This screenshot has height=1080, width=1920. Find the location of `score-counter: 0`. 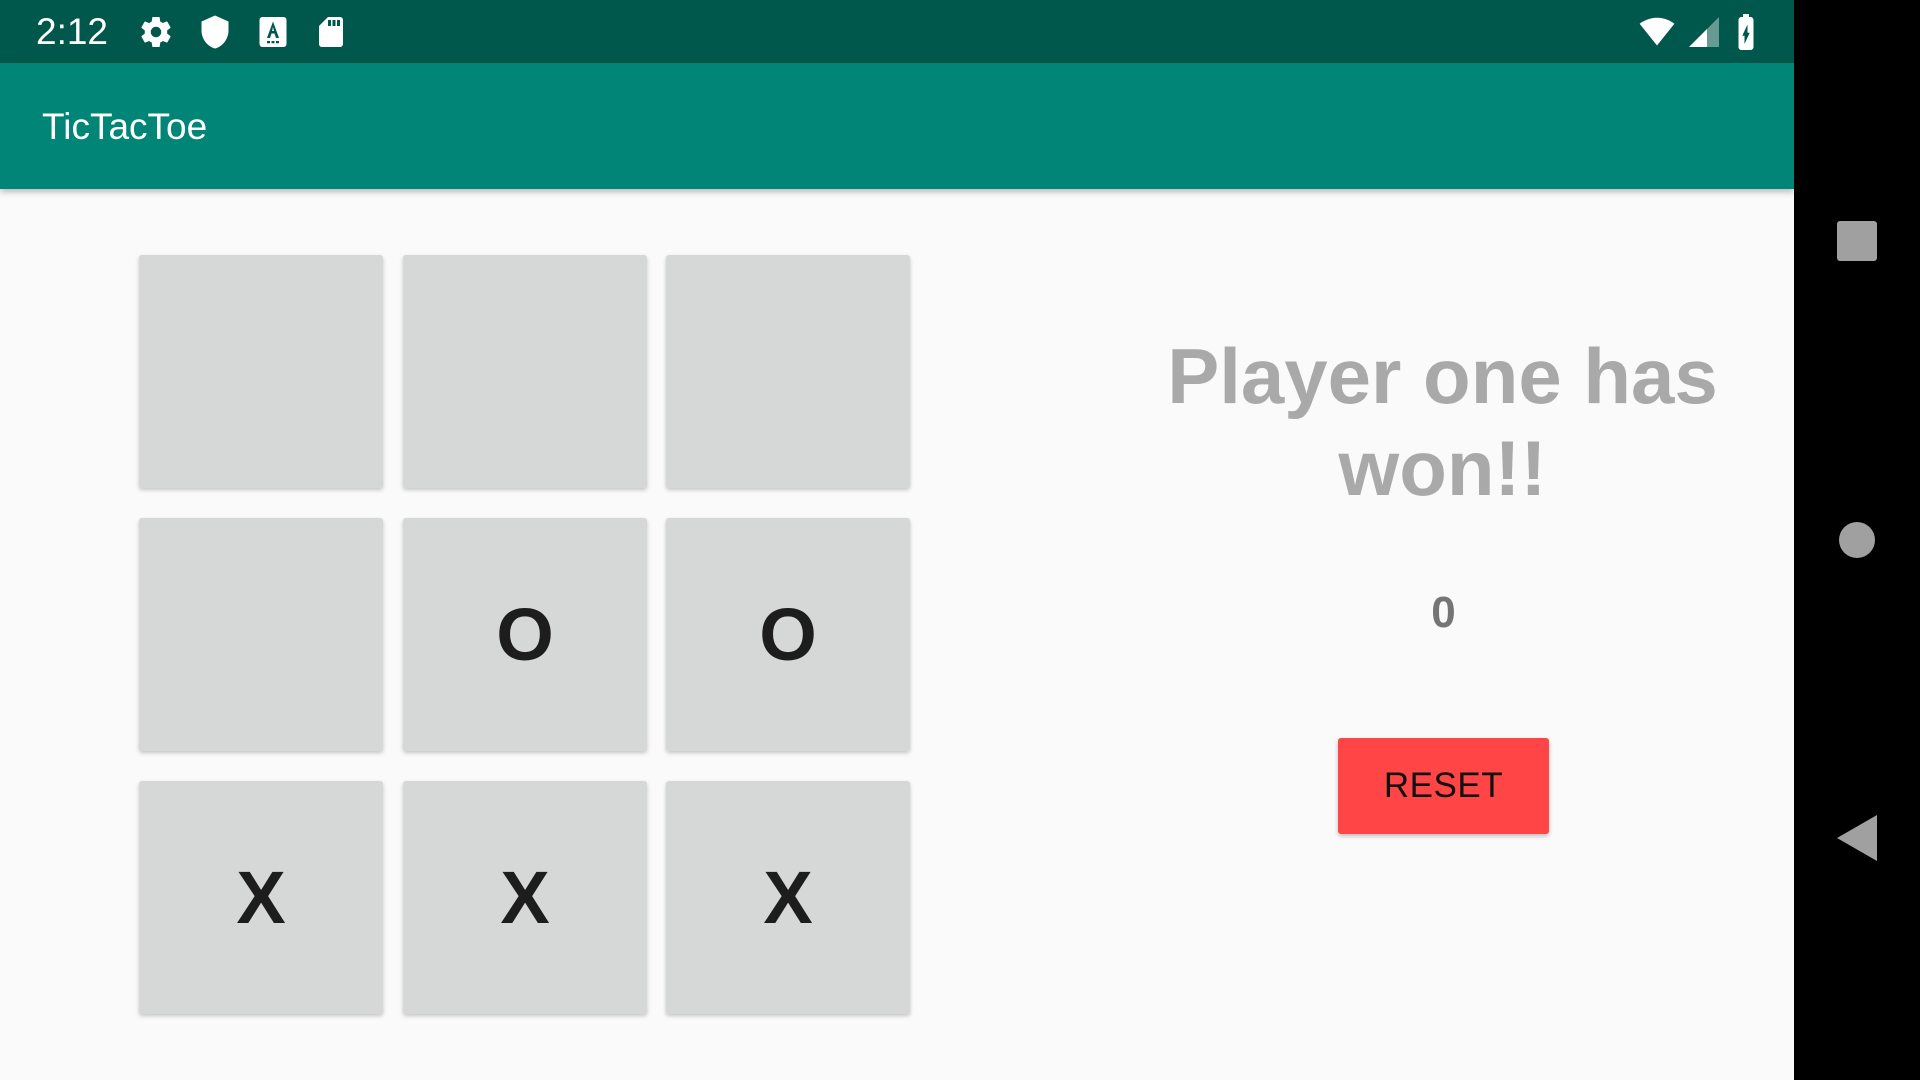

score-counter: 0 is located at coordinates (1443, 612).